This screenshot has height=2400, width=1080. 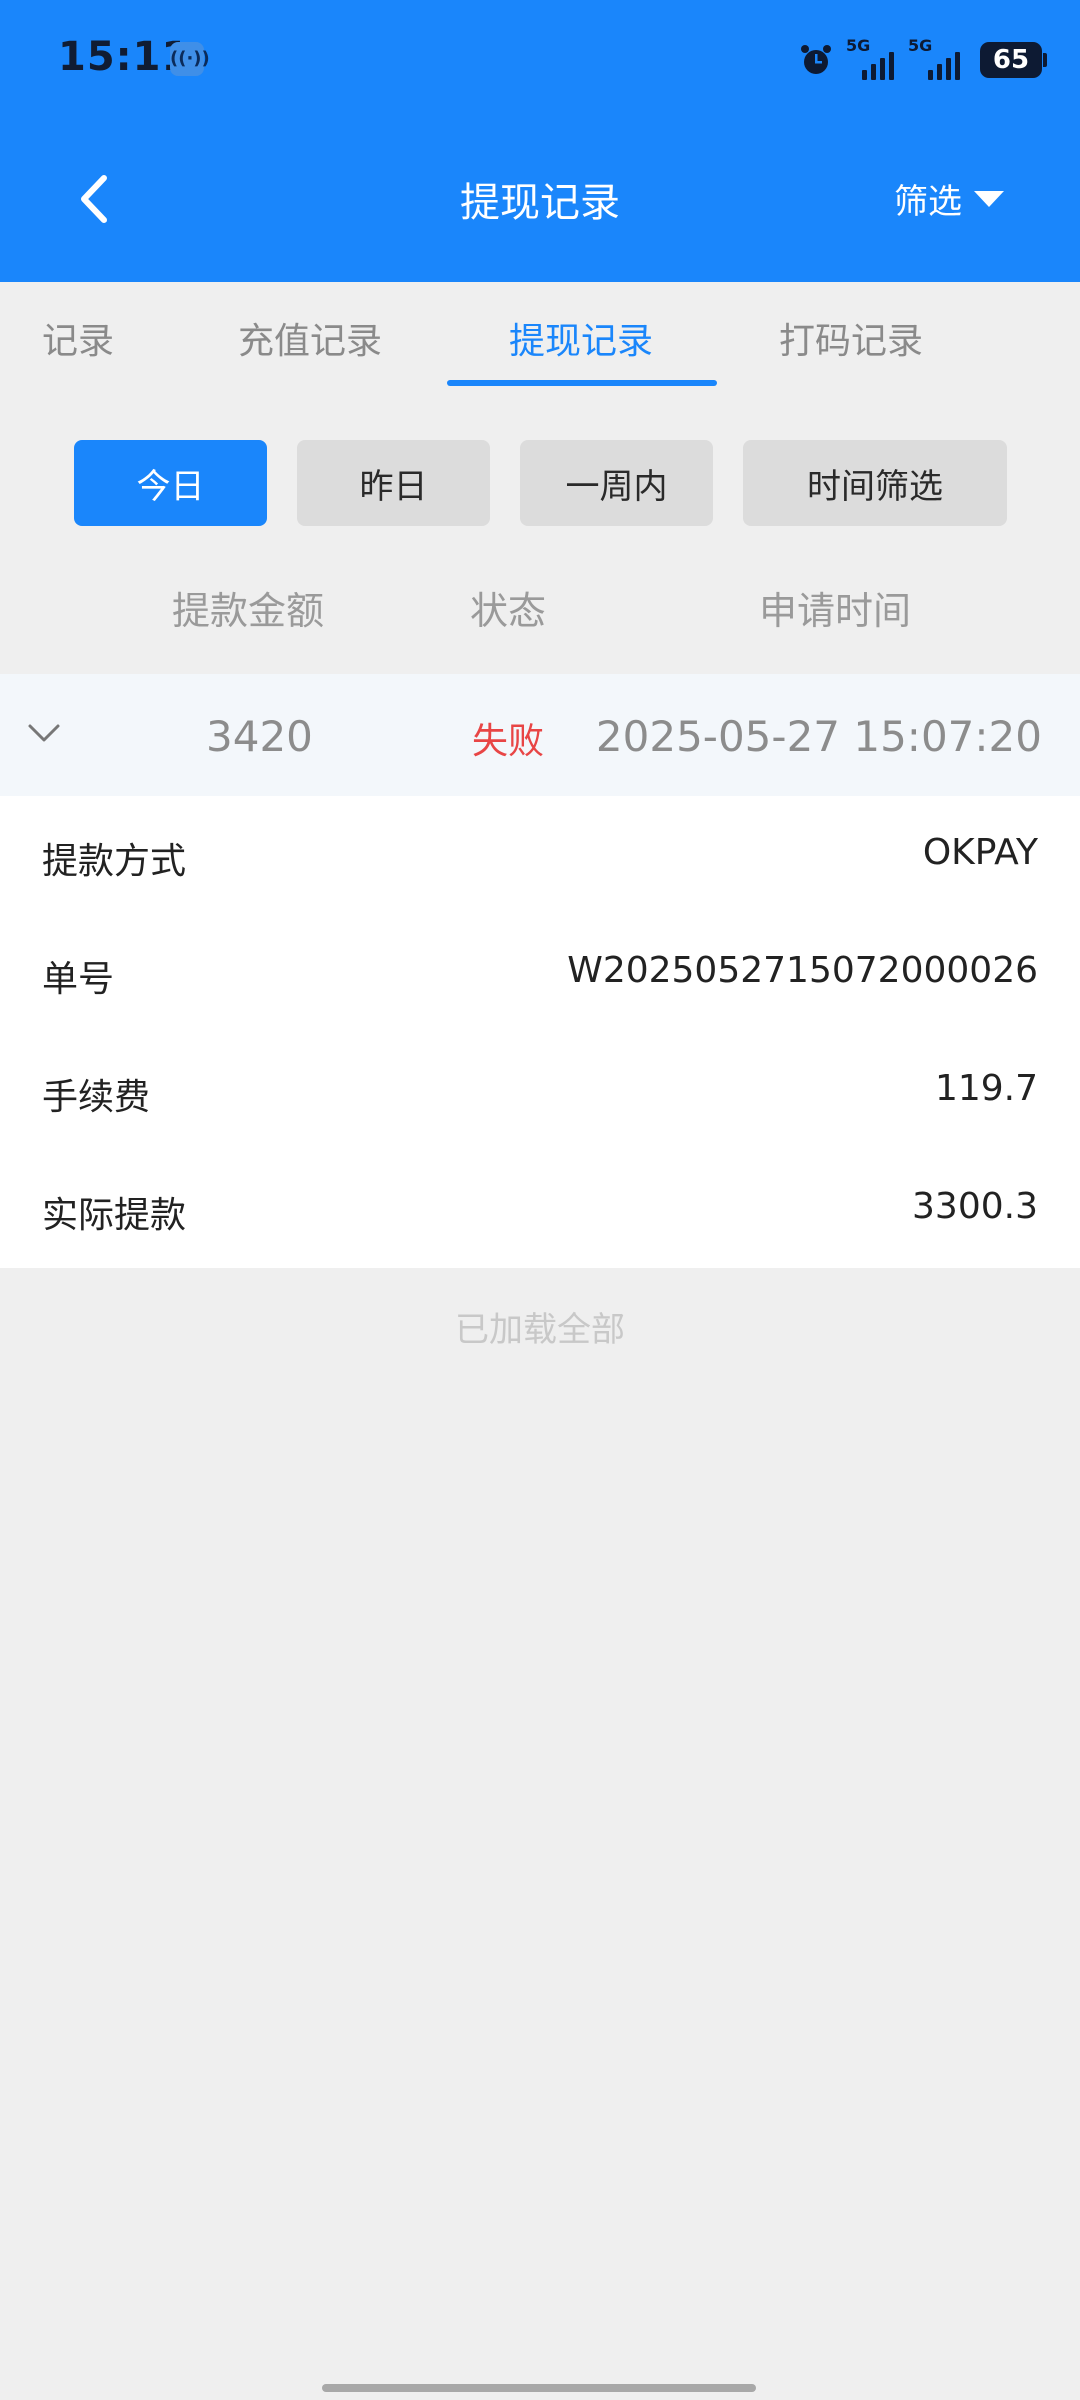 I want to click on filter-yesterday-button: 昨日, so click(x=393, y=483).